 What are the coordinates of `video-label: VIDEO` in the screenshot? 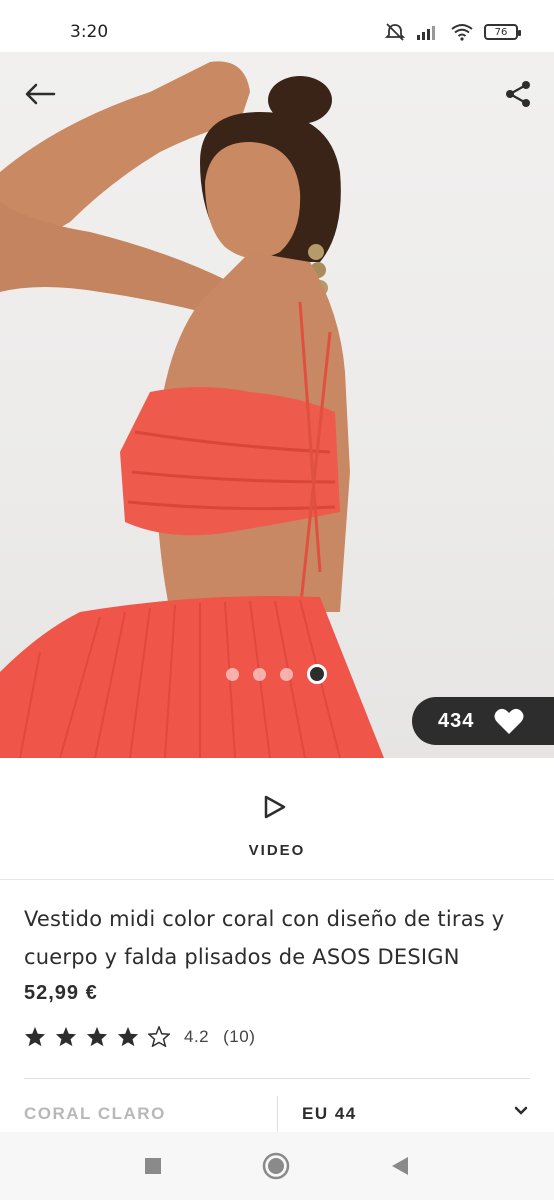 It's located at (277, 850).